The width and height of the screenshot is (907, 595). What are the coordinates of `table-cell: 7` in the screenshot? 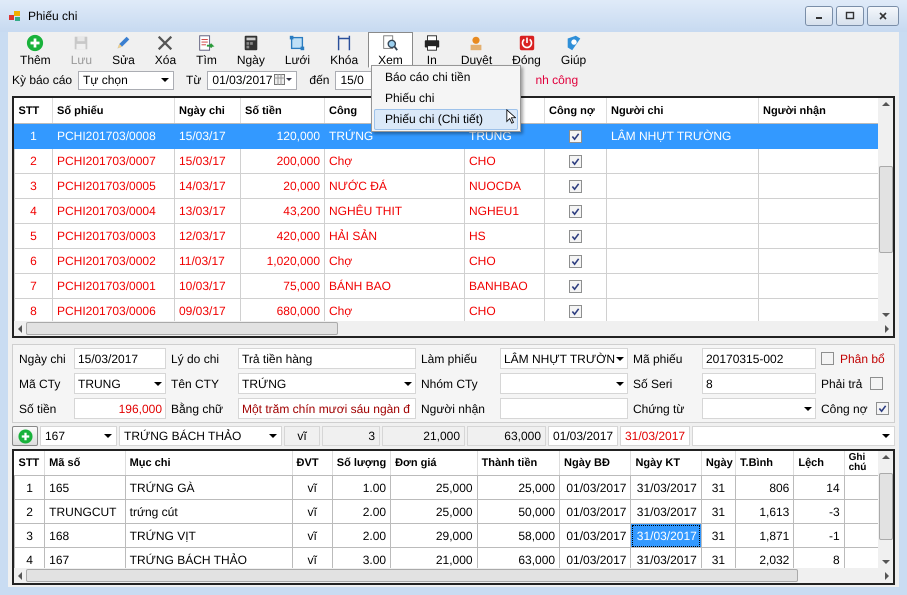 It's located at (33, 286).